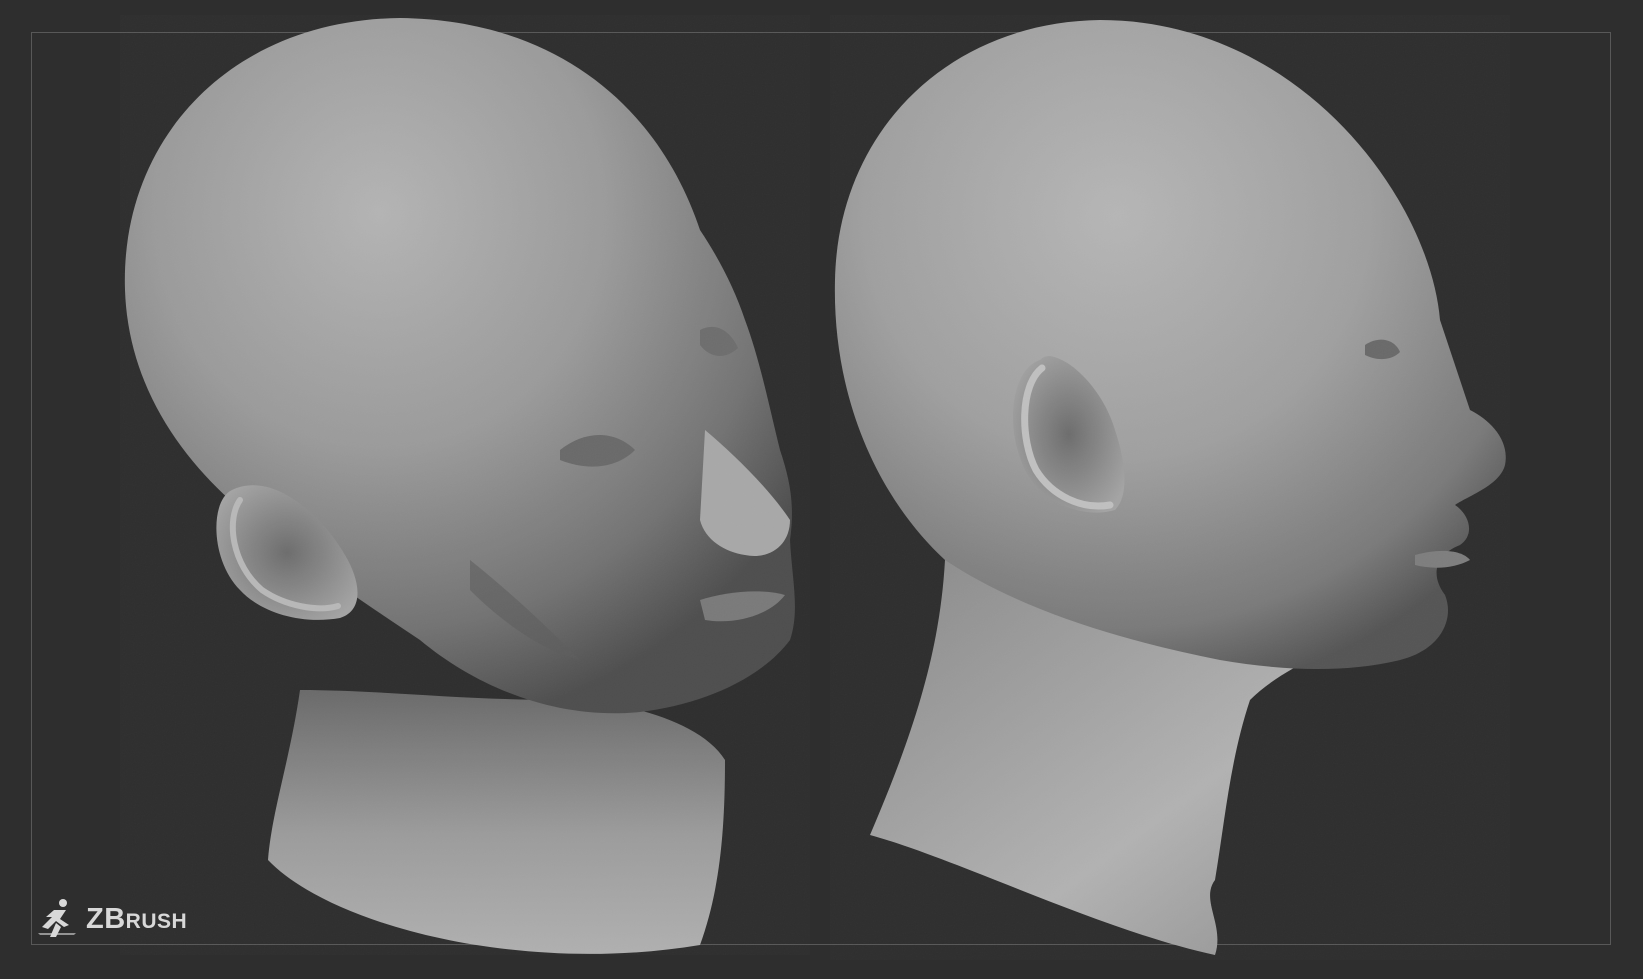 The image size is (1643, 979). What do you see at coordinates (156, 921) in the screenshot?
I see `brand-rest: RUSH` at bounding box center [156, 921].